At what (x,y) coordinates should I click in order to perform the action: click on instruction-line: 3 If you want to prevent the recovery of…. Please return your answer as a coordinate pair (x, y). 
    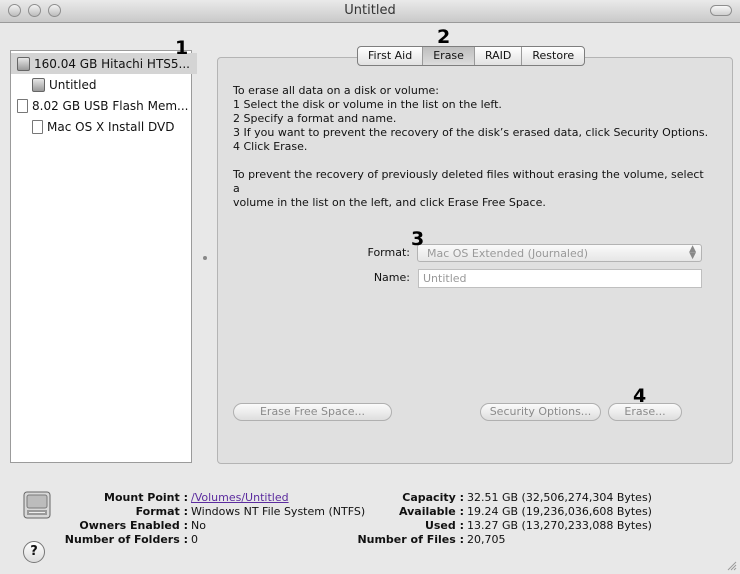
    Looking at the image, I should click on (471, 132).